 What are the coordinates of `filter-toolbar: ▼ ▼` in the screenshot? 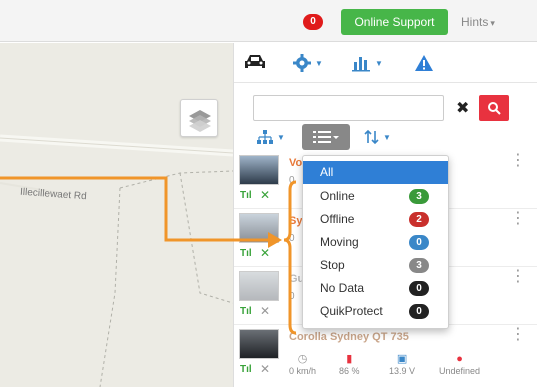 It's located at (385, 137).